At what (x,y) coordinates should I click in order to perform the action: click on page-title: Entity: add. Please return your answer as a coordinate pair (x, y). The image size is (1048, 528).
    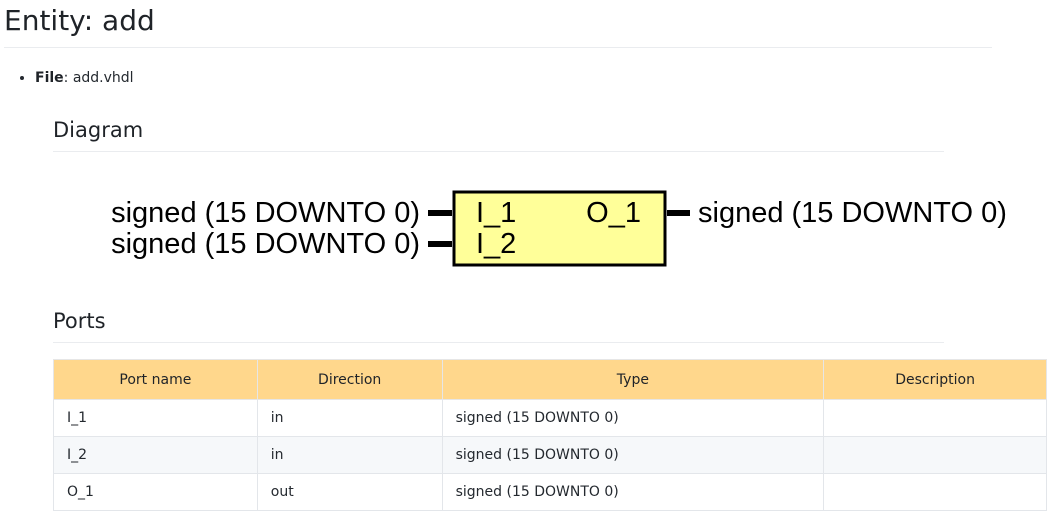
    Looking at the image, I should click on (498, 24).